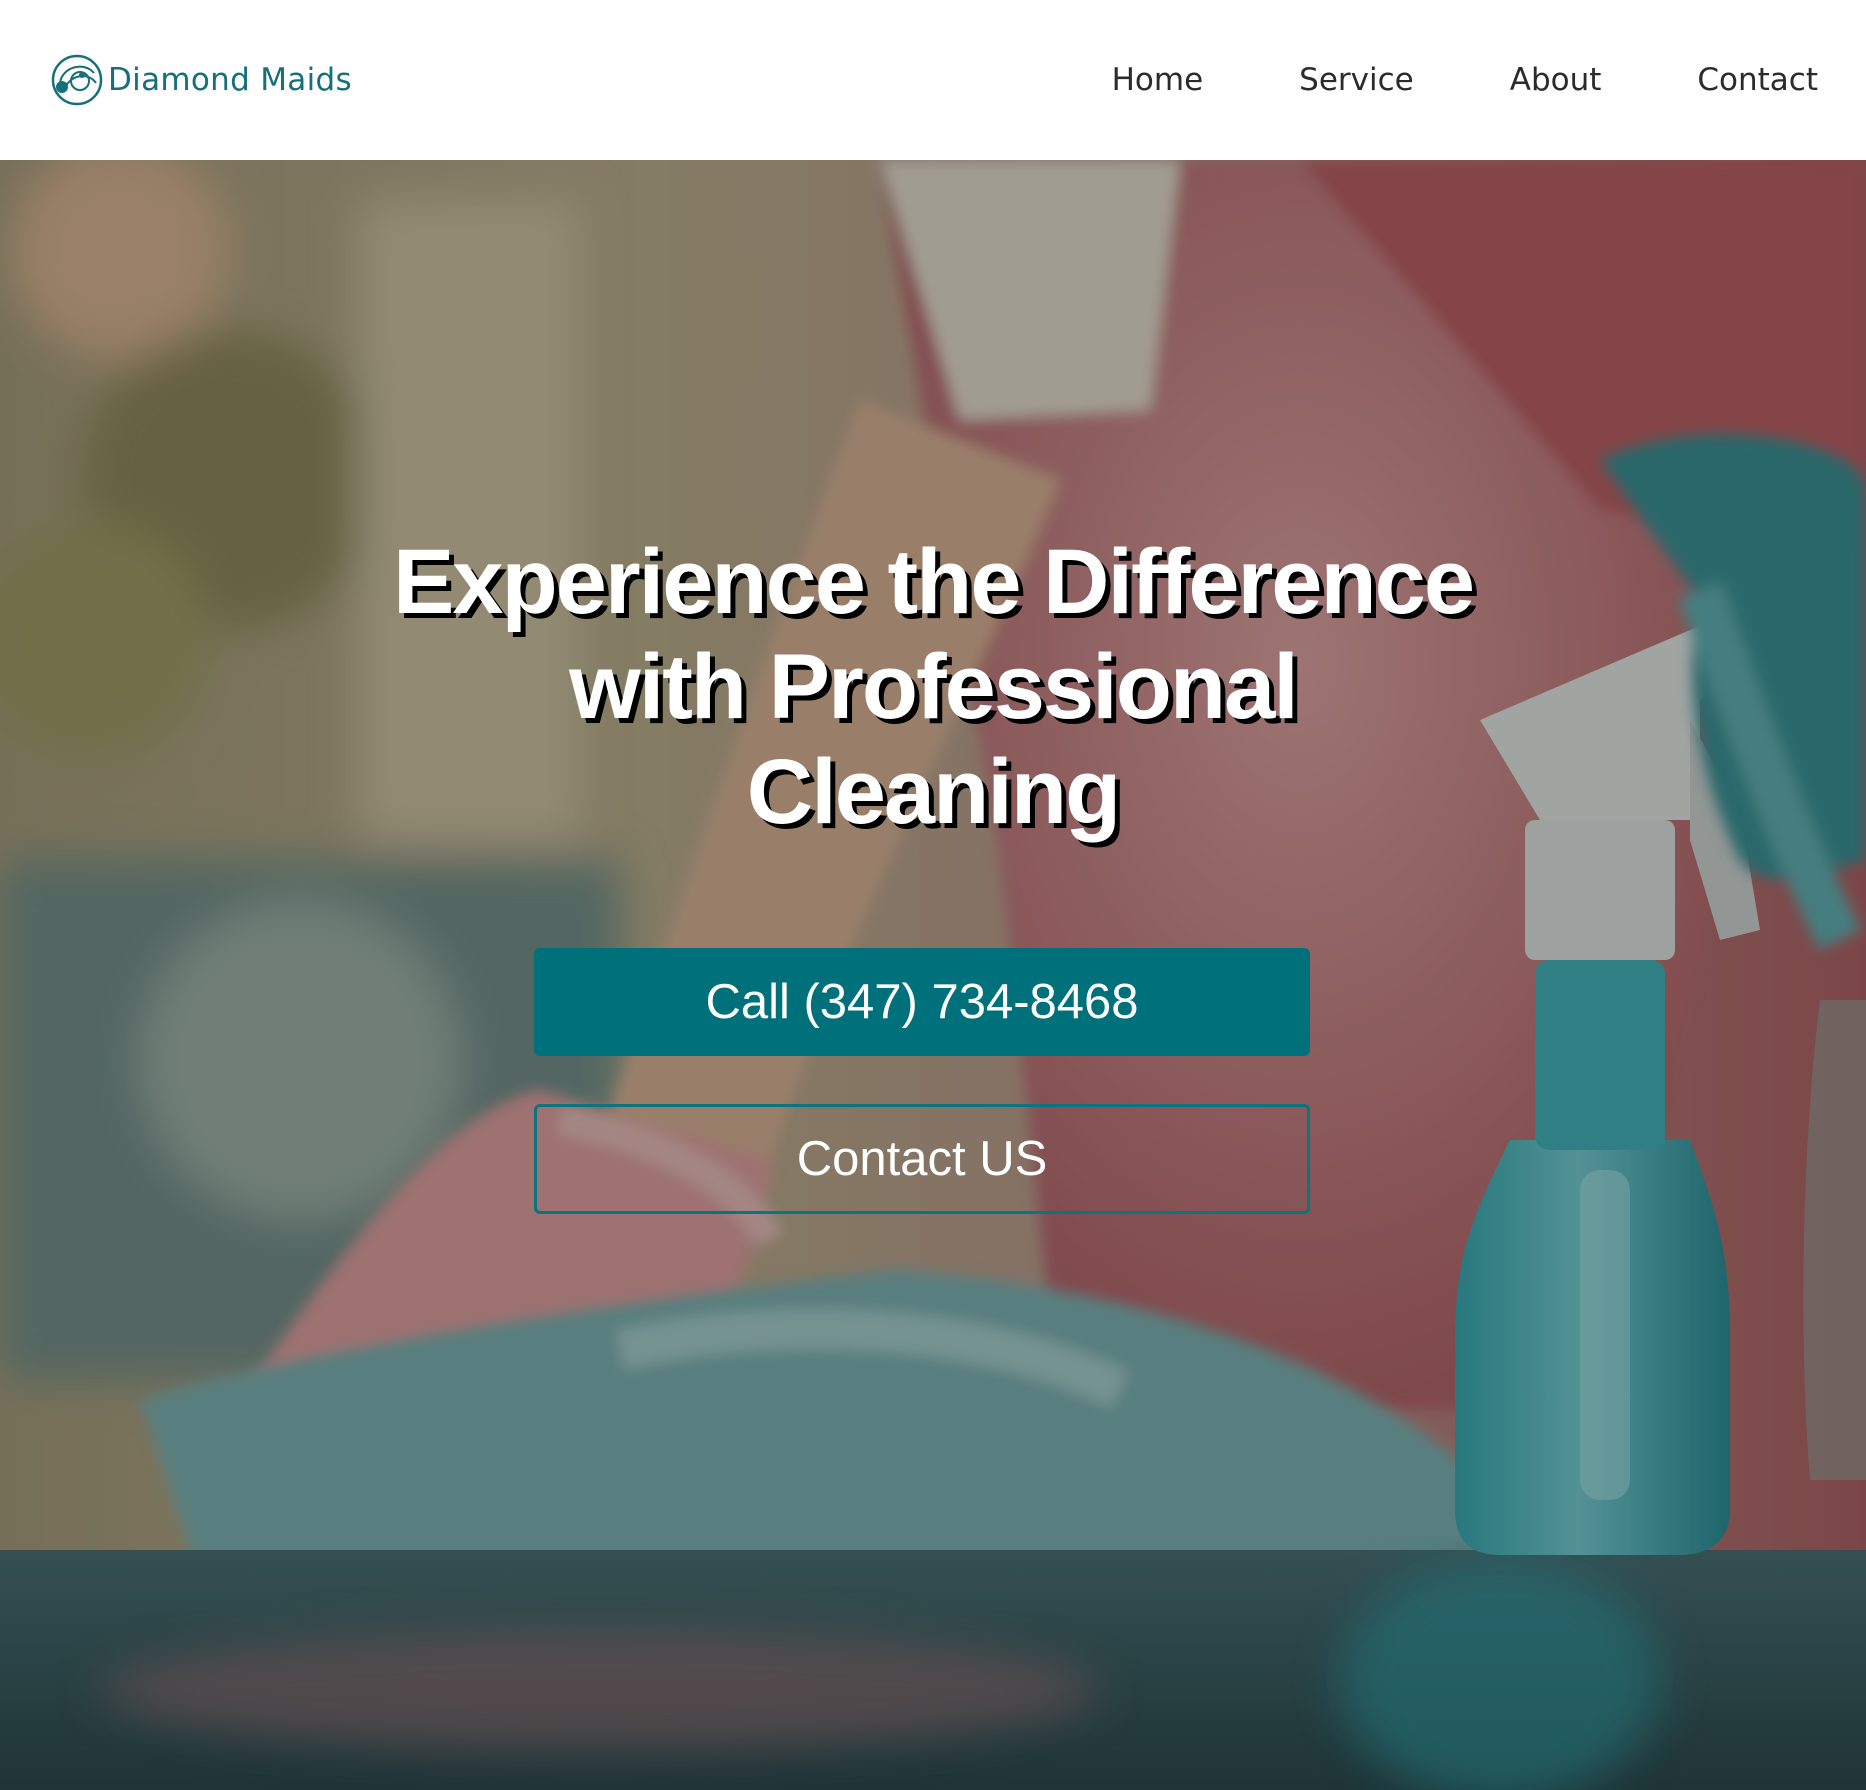  What do you see at coordinates (933, 582) in the screenshot?
I see `hero-title-line-1: Experience the Difference` at bounding box center [933, 582].